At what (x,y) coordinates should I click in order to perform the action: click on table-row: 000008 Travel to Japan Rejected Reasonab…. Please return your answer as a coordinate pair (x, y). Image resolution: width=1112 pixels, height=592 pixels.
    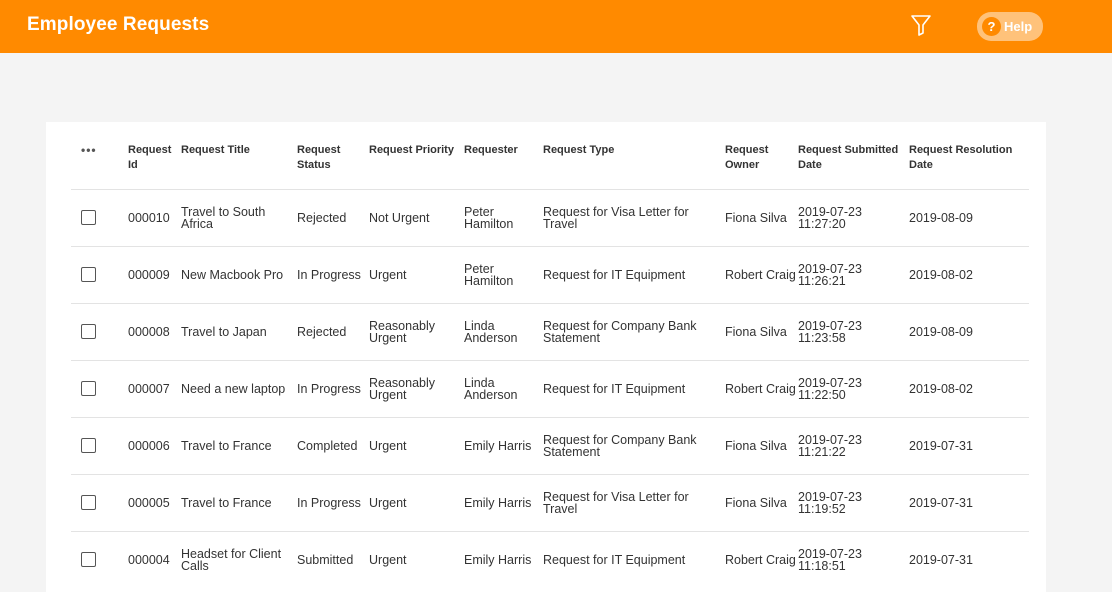
    Looking at the image, I should click on (550, 331).